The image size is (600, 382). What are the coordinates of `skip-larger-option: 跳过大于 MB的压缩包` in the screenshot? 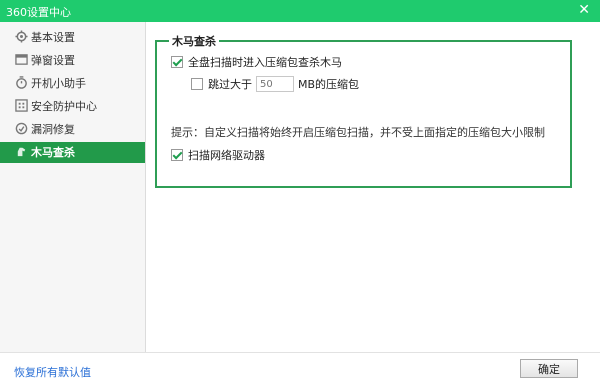 It's located at (275, 84).